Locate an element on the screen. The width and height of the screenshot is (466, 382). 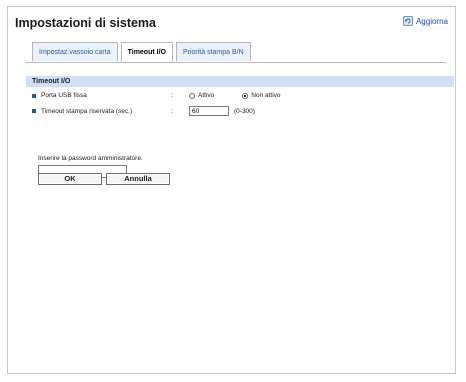
radio-not-active is located at coordinates (245, 95).